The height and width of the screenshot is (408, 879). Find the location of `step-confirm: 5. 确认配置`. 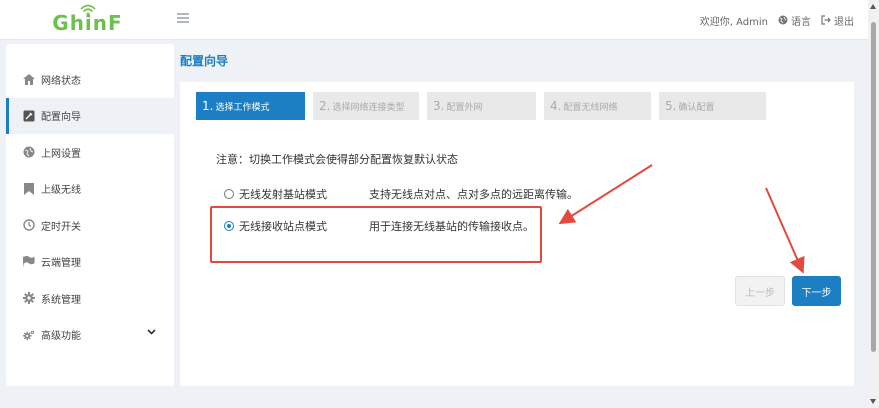

step-confirm: 5. 确认配置 is located at coordinates (712, 106).